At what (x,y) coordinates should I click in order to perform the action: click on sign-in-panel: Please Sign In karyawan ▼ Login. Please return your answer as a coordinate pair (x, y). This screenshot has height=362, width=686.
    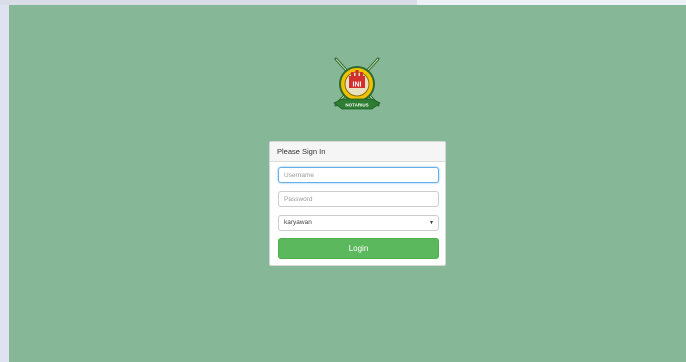
    Looking at the image, I should click on (357, 203).